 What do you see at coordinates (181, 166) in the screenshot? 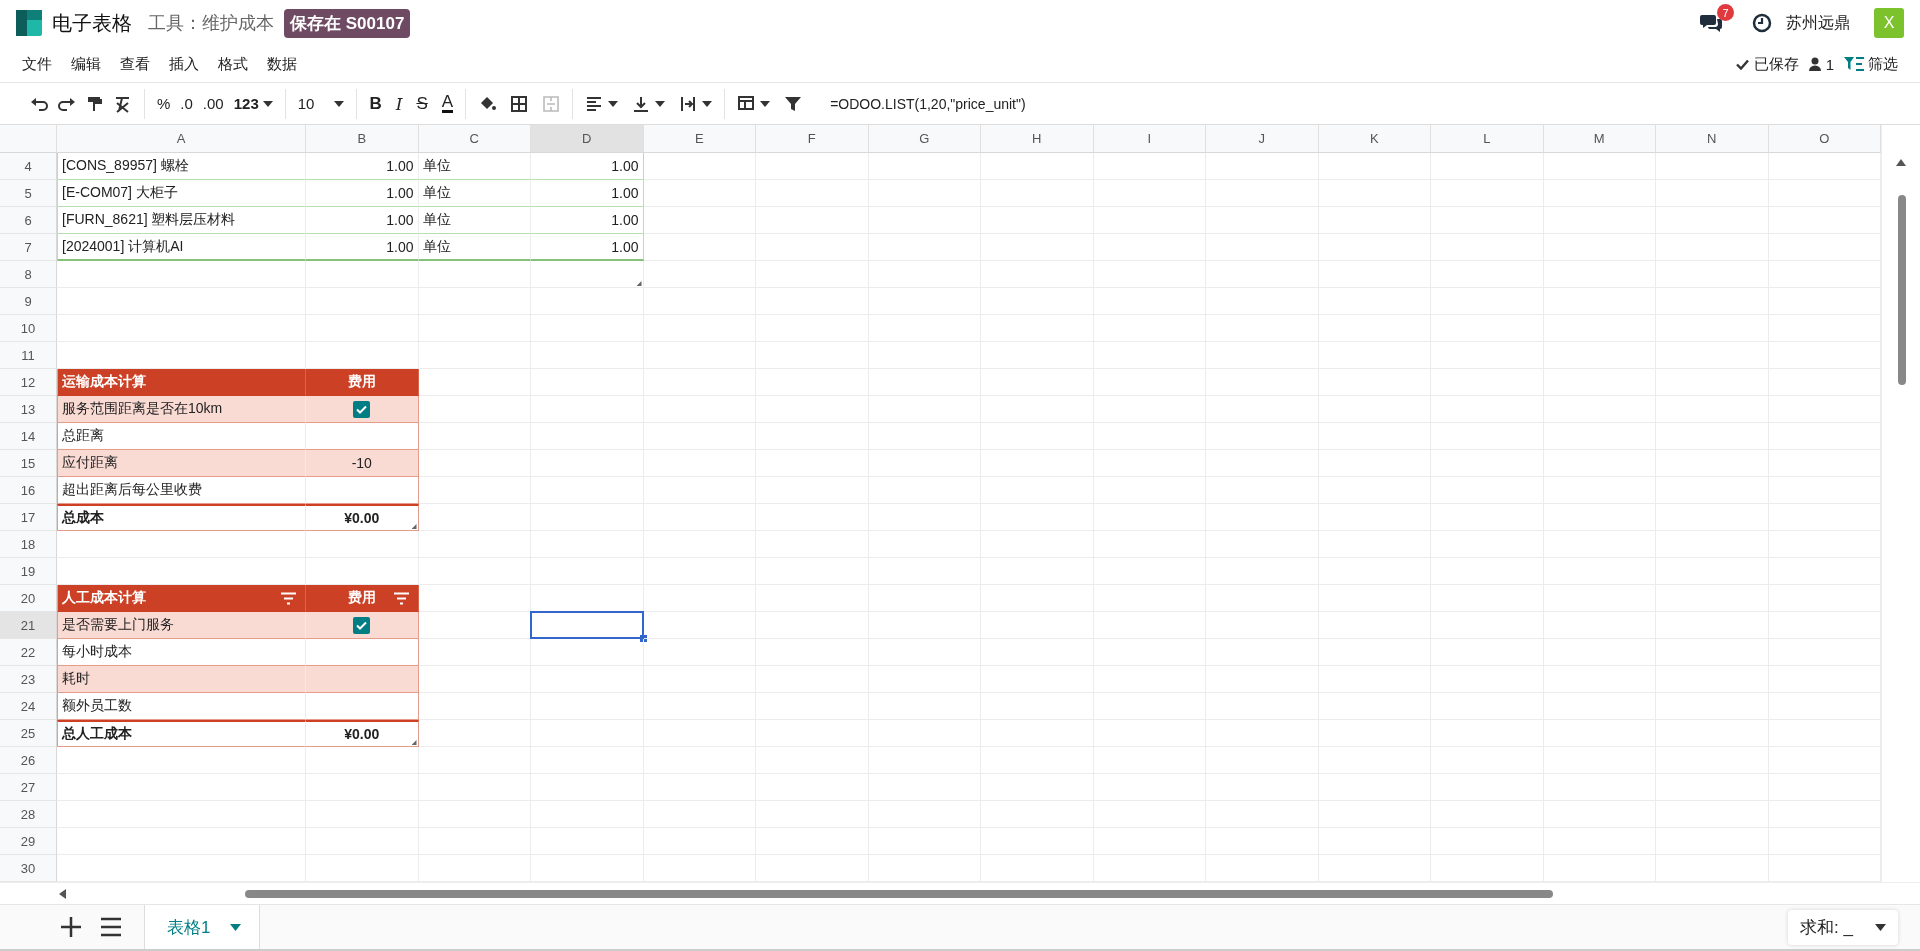
I see `table-cell: [CONS_89957] 螺栓` at bounding box center [181, 166].